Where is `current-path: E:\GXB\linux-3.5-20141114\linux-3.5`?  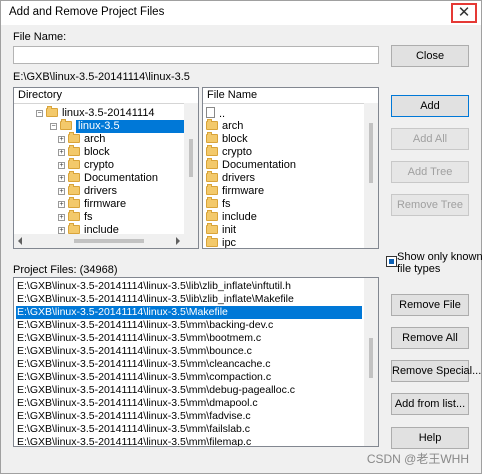 current-path: E:\GXB\linux-3.5-20141114\linux-3.5 is located at coordinates (101, 77).